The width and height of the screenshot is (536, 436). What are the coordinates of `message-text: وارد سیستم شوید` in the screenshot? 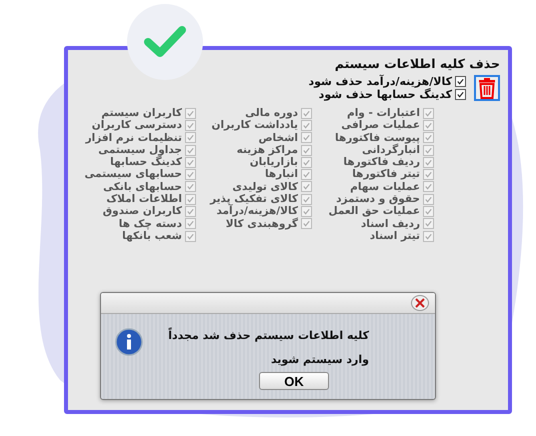 It's located at (319, 360).